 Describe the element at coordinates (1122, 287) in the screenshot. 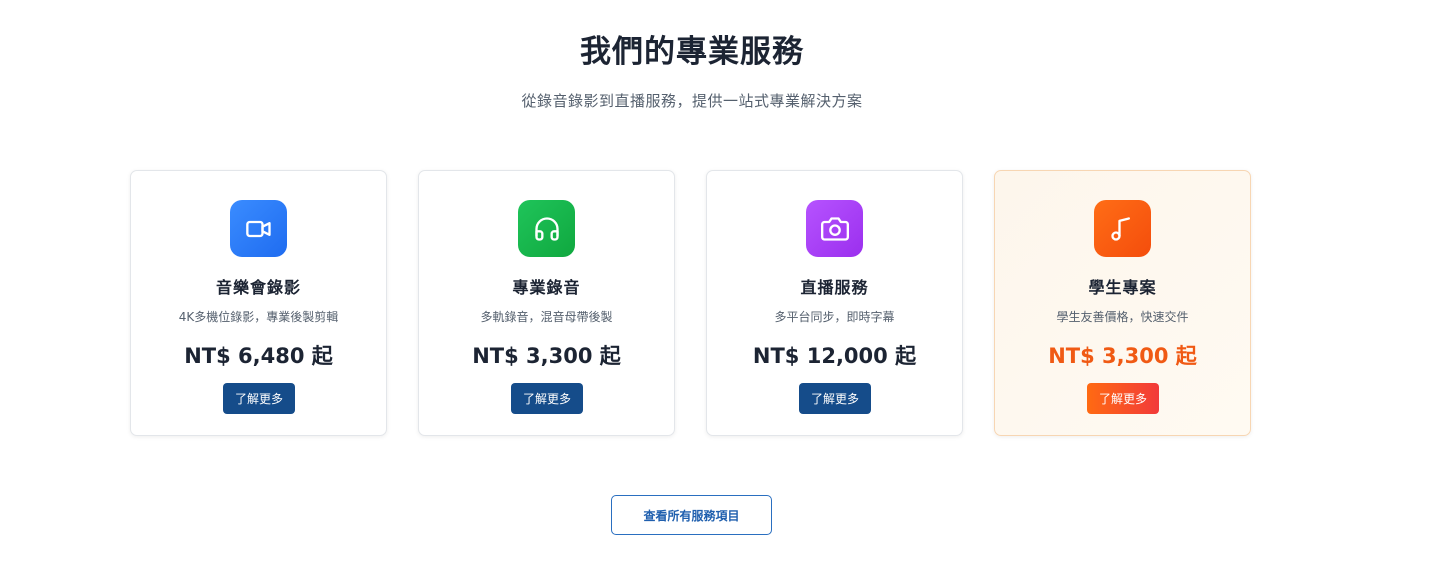

I see `card-title: 學生專案` at that location.